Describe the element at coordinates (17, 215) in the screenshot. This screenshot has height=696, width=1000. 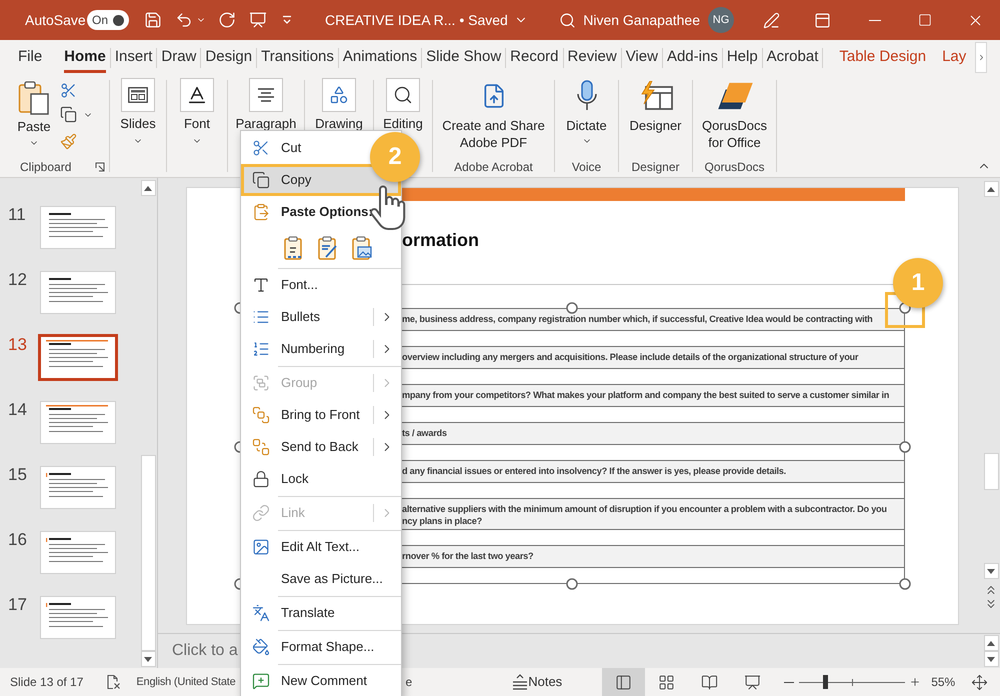
I see `slide-number: 11` at that location.